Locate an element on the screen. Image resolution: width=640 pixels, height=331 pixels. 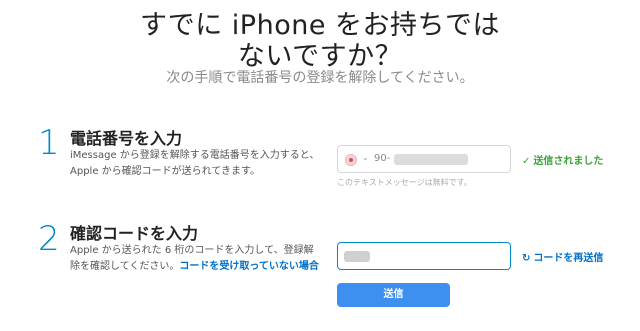
phone-number-input: ⌄ 90- is located at coordinates (424, 159).